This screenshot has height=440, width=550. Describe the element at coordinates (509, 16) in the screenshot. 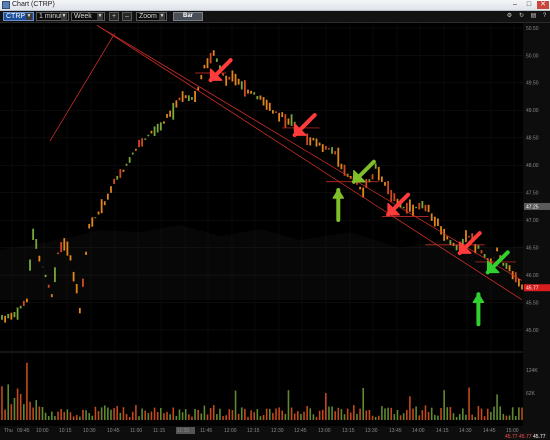

I see `settings-icon: ⚙` at that location.